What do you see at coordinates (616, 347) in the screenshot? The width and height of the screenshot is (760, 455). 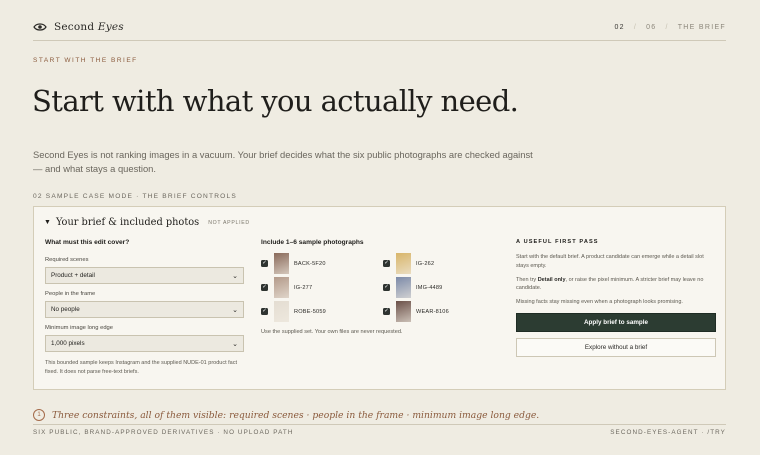 I see `explore-without-brief-button: Explore without a brief` at bounding box center [616, 347].